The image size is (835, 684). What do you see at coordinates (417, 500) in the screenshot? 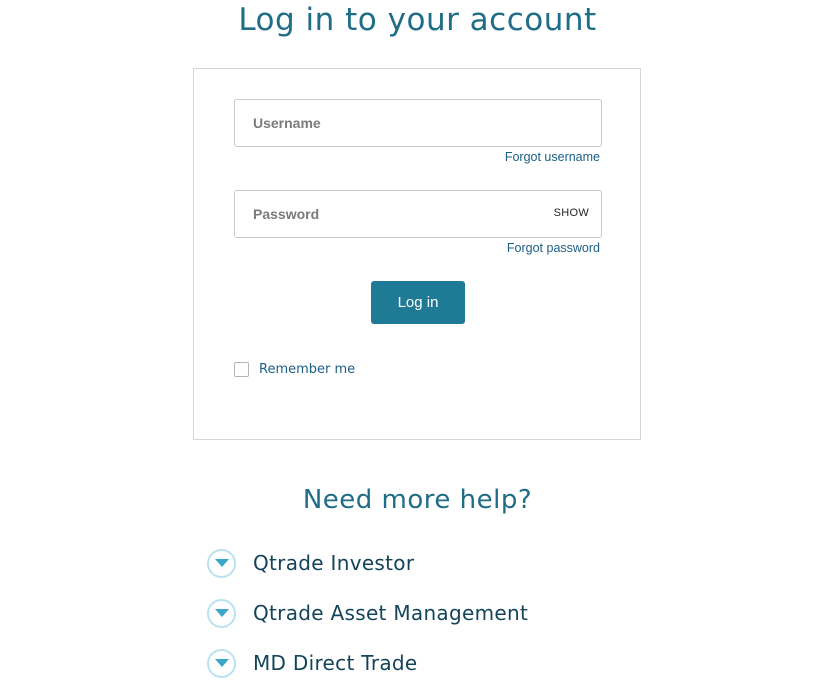
I see `help-title: Need more help?` at bounding box center [417, 500].